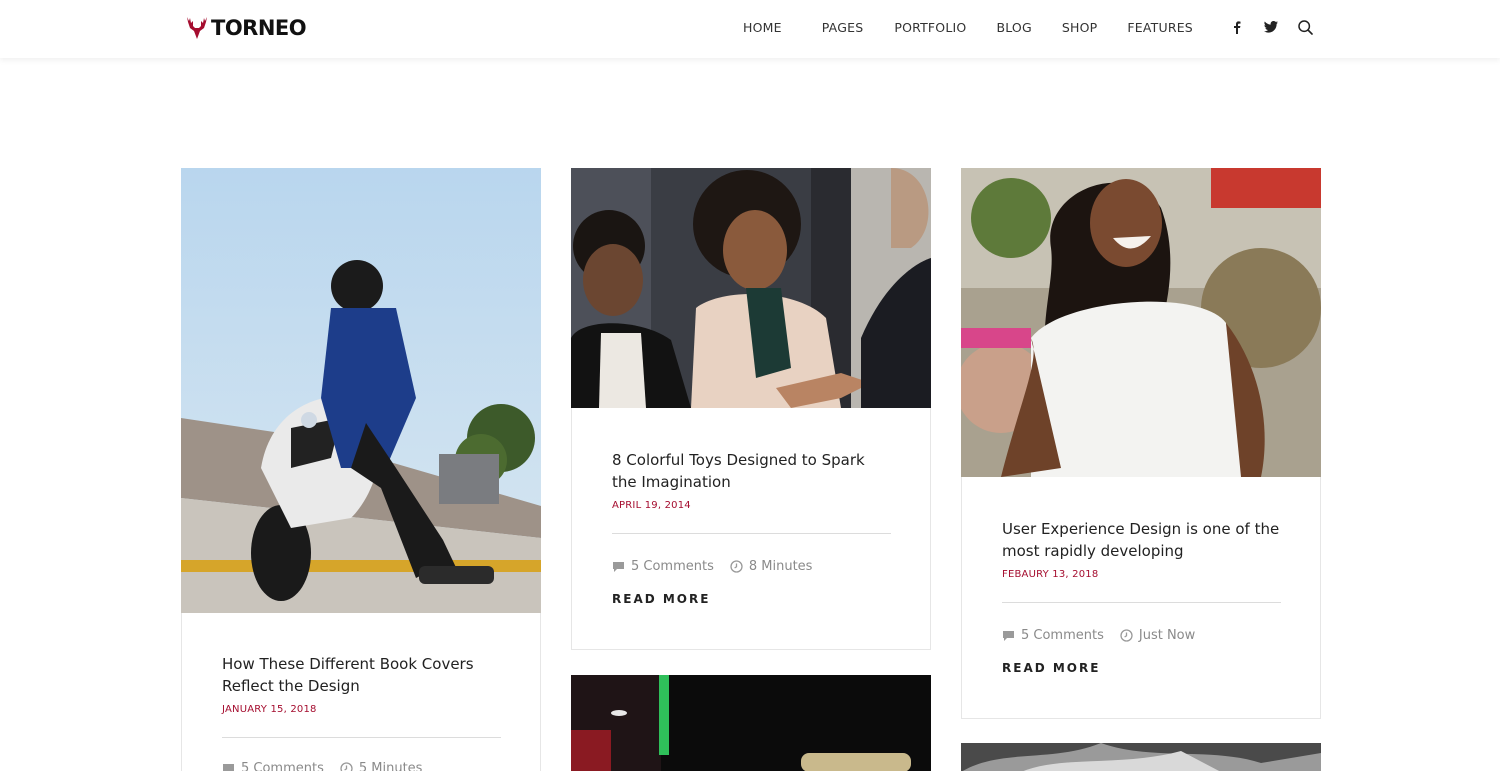  I want to click on read-time: Just Now, so click(1157, 635).